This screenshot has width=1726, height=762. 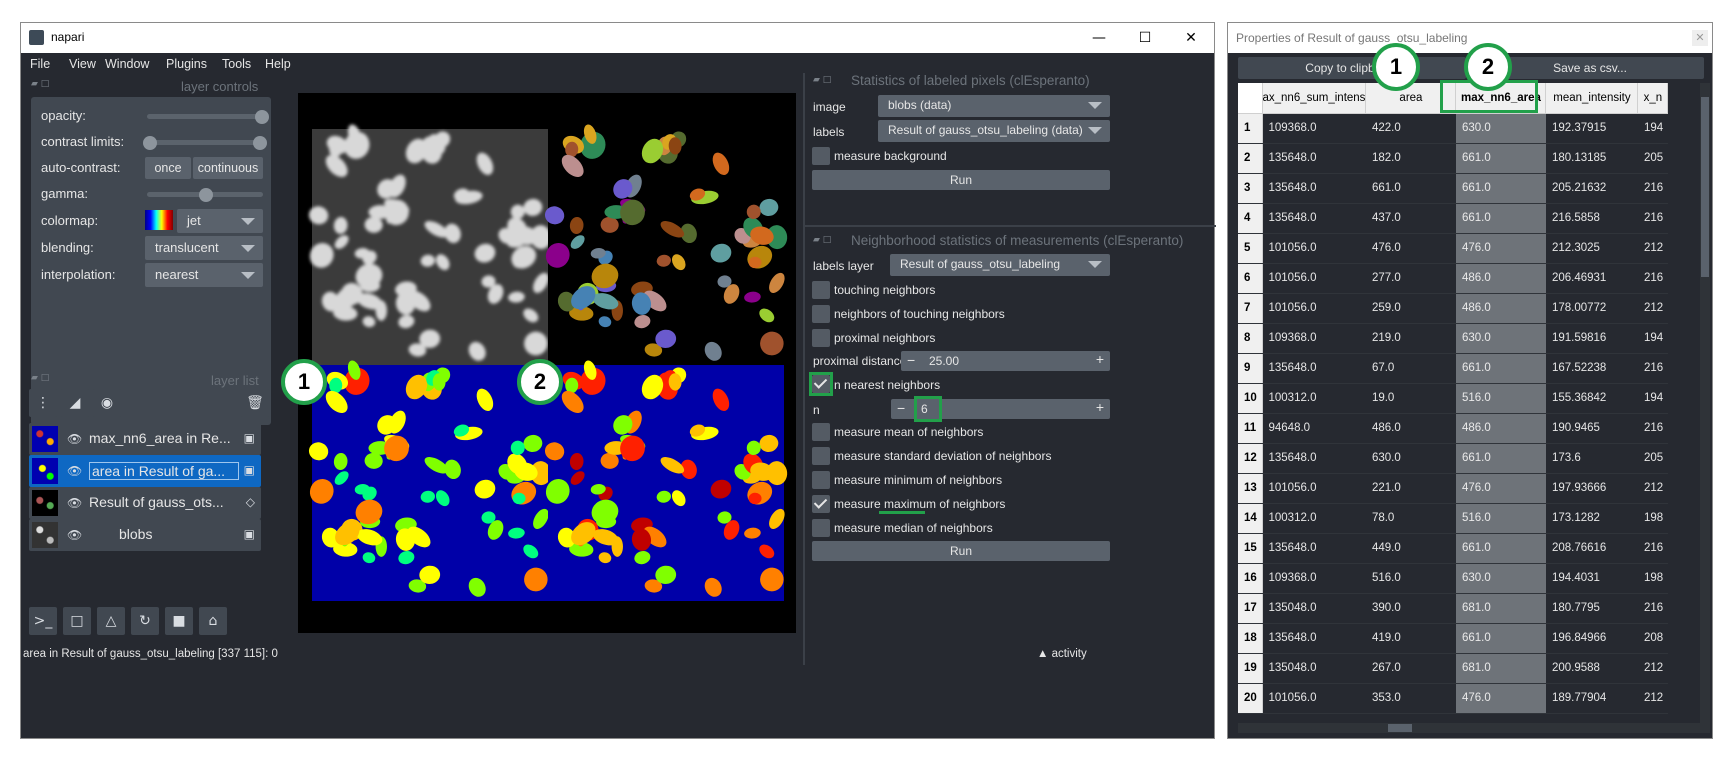 I want to click on row-header: 14, so click(x=1250, y=518).